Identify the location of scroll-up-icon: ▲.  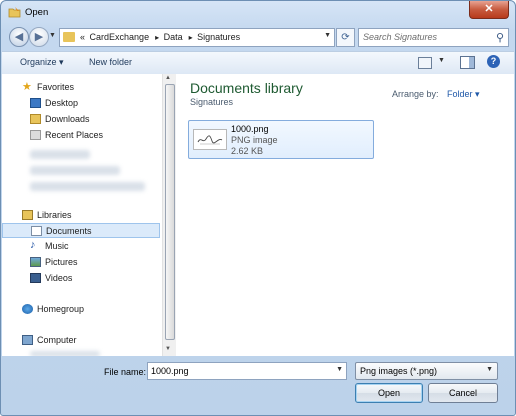
(168, 78).